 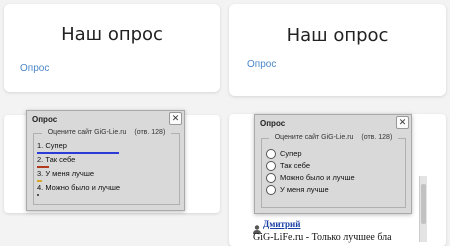 I want to click on scrollbar, so click(x=423, y=209).